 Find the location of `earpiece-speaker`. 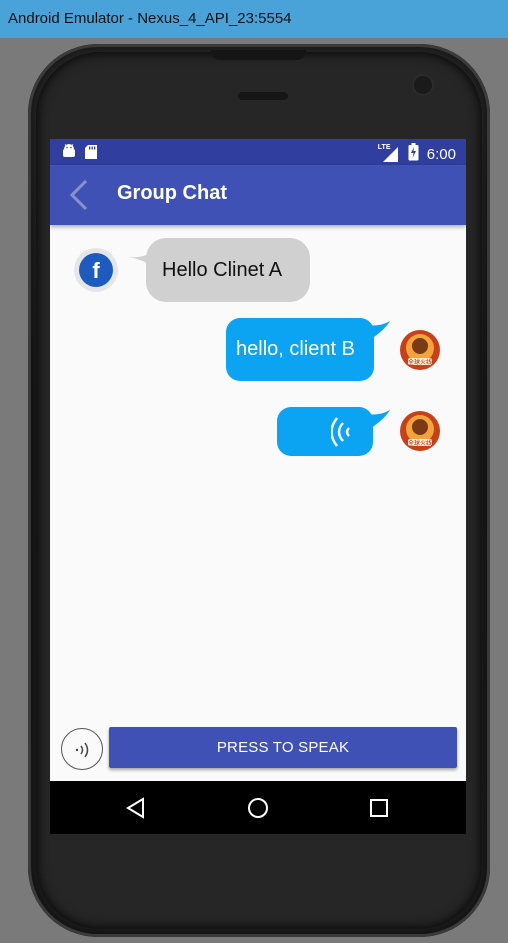

earpiece-speaker is located at coordinates (263, 96).